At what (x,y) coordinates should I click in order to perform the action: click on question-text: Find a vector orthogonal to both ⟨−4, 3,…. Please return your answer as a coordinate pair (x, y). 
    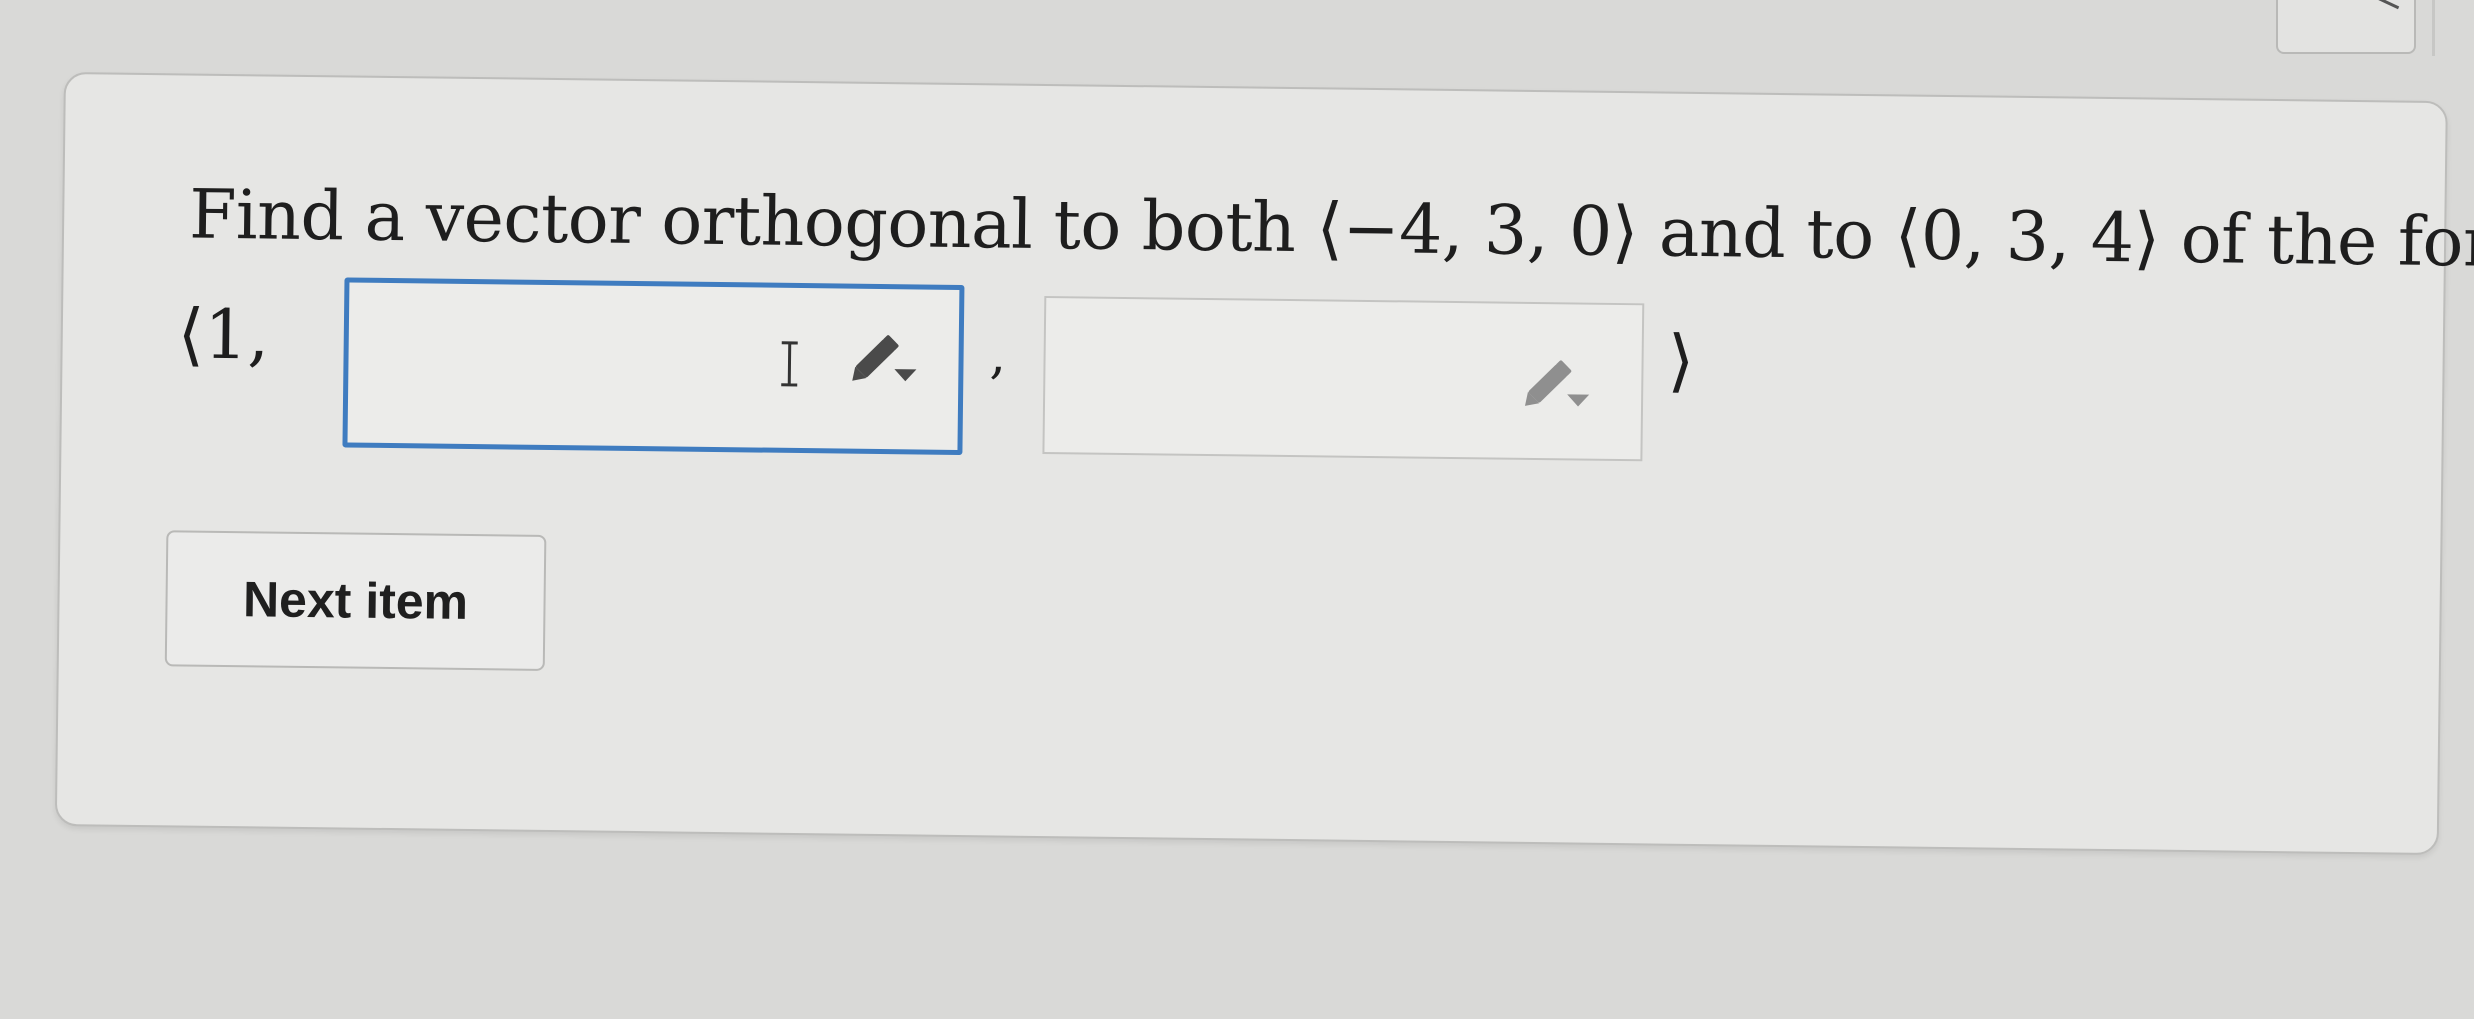
    Looking at the image, I should click on (1331, 229).